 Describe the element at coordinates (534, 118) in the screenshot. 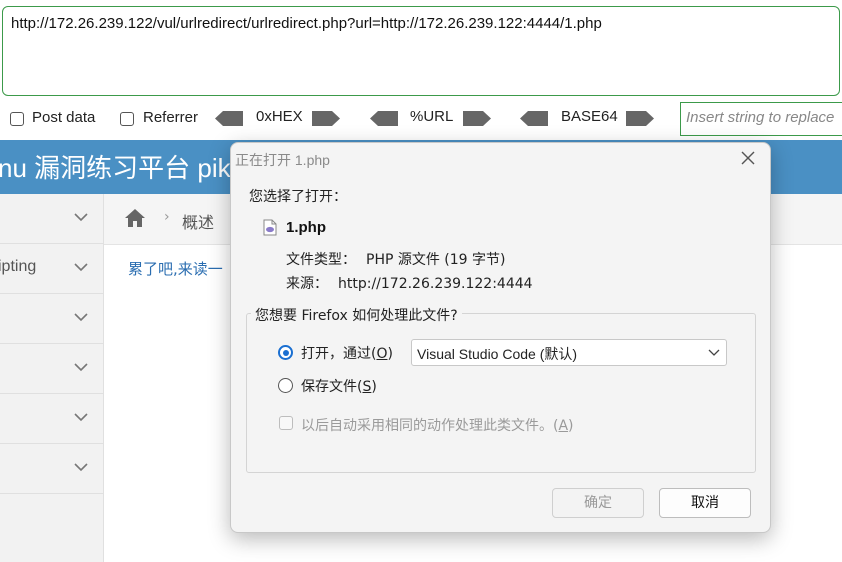

I see `base64-decode-arrow-icon` at that location.